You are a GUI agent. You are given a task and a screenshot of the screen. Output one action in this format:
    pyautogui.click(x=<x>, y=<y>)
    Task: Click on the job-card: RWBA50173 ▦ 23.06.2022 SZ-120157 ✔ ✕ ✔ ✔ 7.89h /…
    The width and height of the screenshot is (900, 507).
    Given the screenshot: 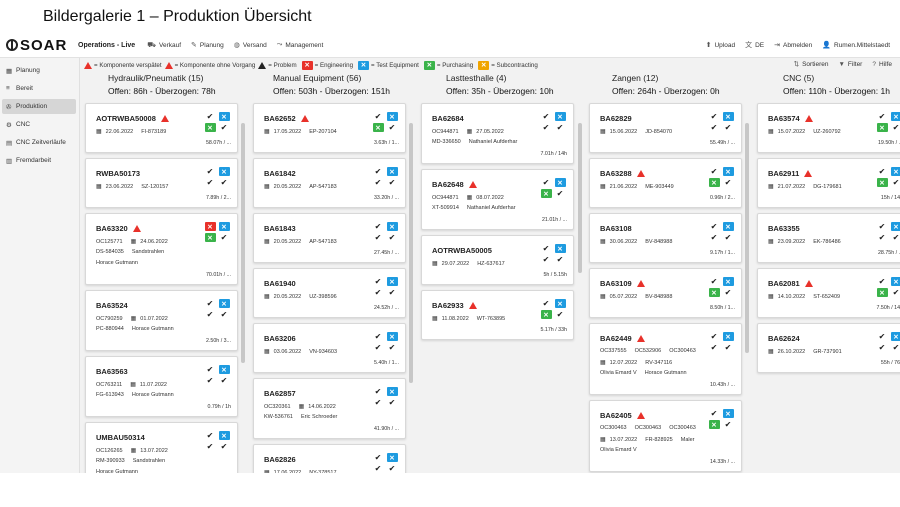 What is the action you would take?
    pyautogui.click(x=161, y=183)
    